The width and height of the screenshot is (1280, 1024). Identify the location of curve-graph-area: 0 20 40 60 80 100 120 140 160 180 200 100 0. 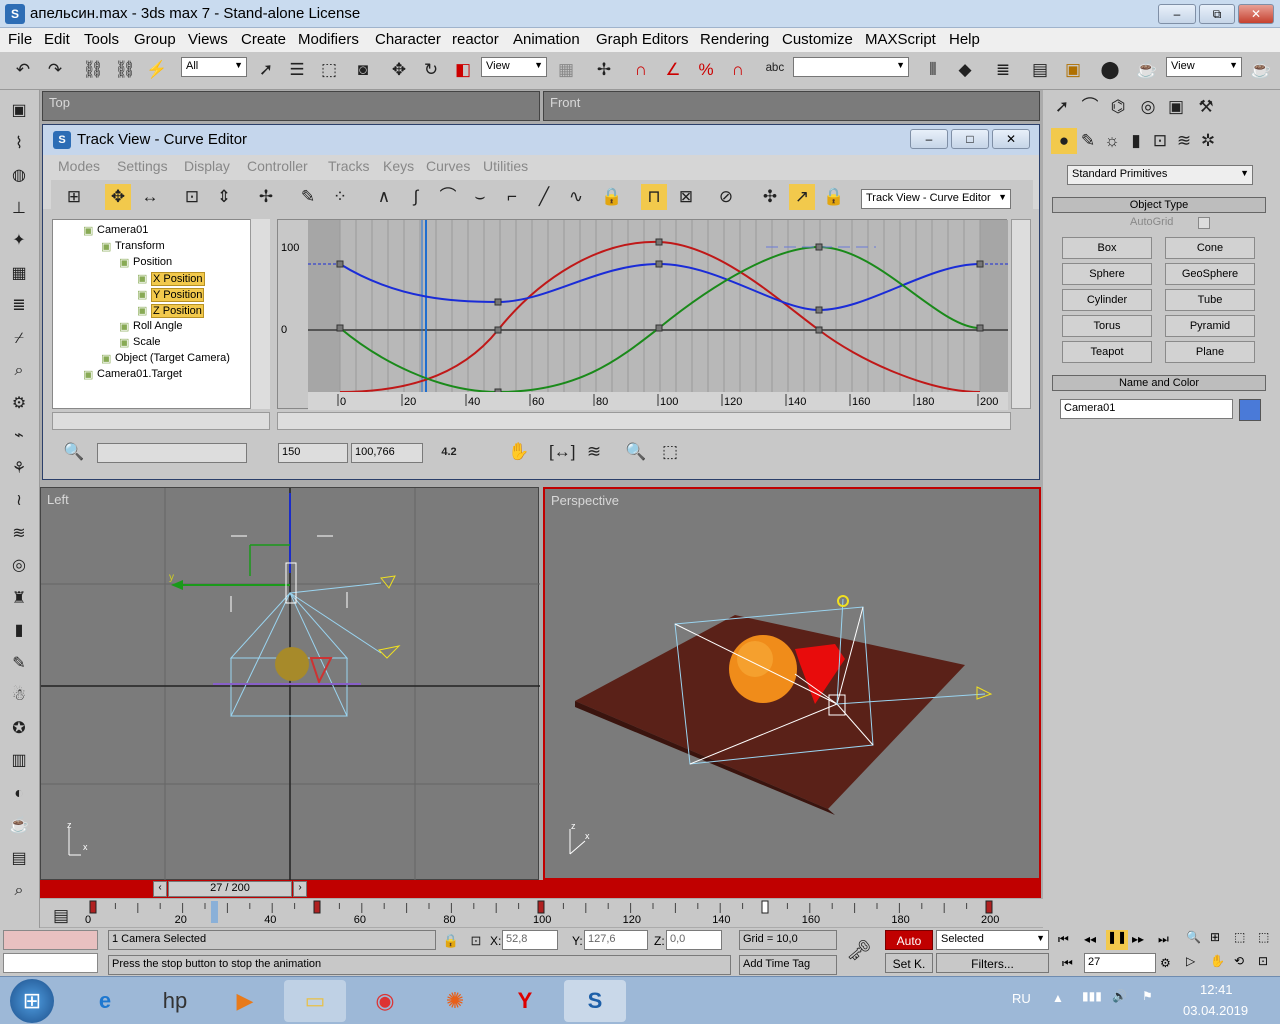
(642, 314).